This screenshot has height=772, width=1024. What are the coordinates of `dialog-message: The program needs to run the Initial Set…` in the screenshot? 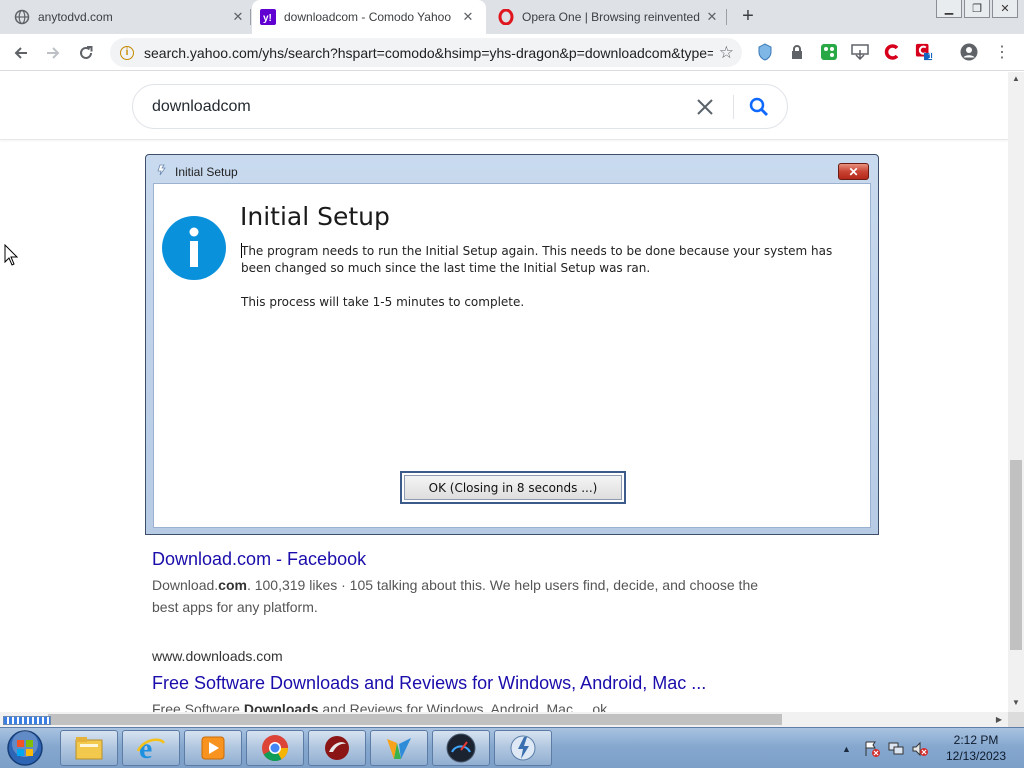 It's located at (537, 259).